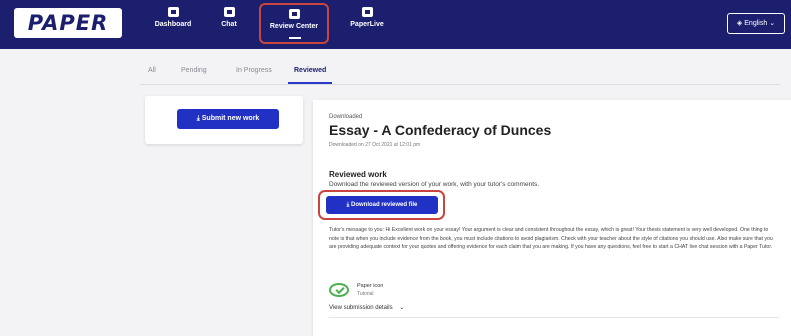 This screenshot has height=336, width=791. Describe the element at coordinates (739, 23) in the screenshot. I see `globe-icon: ◈` at that location.